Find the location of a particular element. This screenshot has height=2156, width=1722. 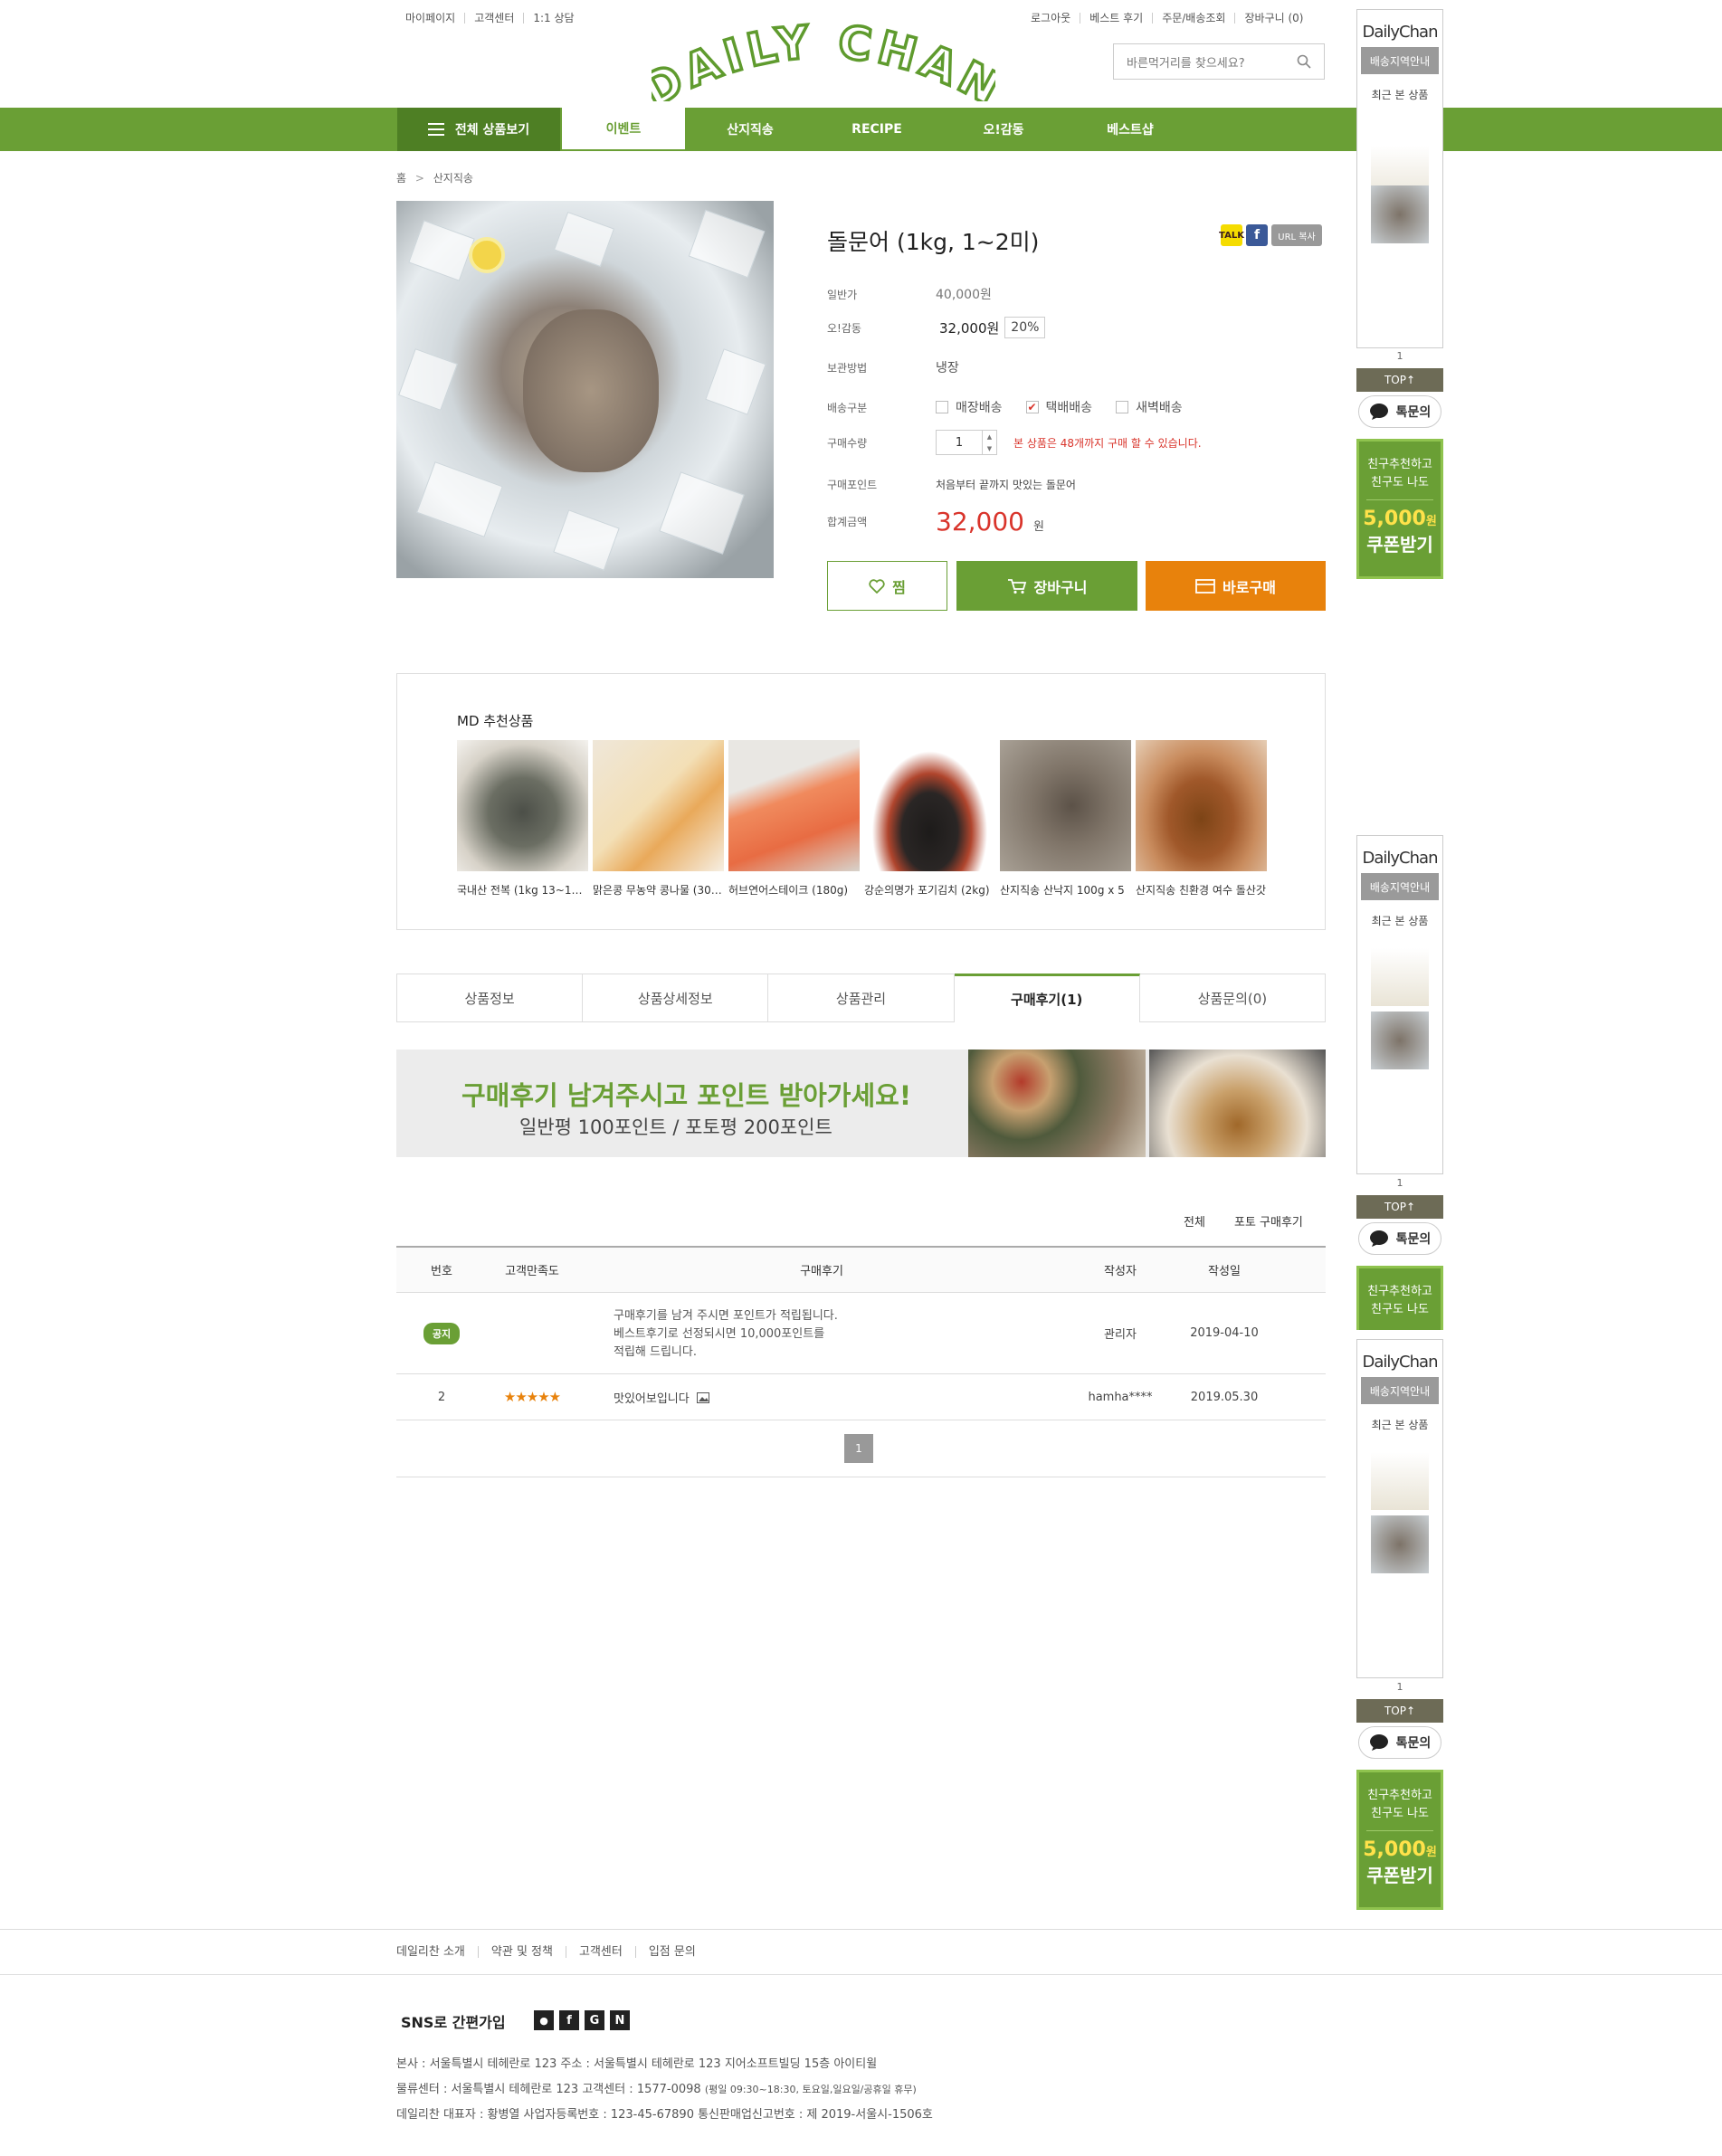

nav-recipe: RECIPE is located at coordinates (876, 129).